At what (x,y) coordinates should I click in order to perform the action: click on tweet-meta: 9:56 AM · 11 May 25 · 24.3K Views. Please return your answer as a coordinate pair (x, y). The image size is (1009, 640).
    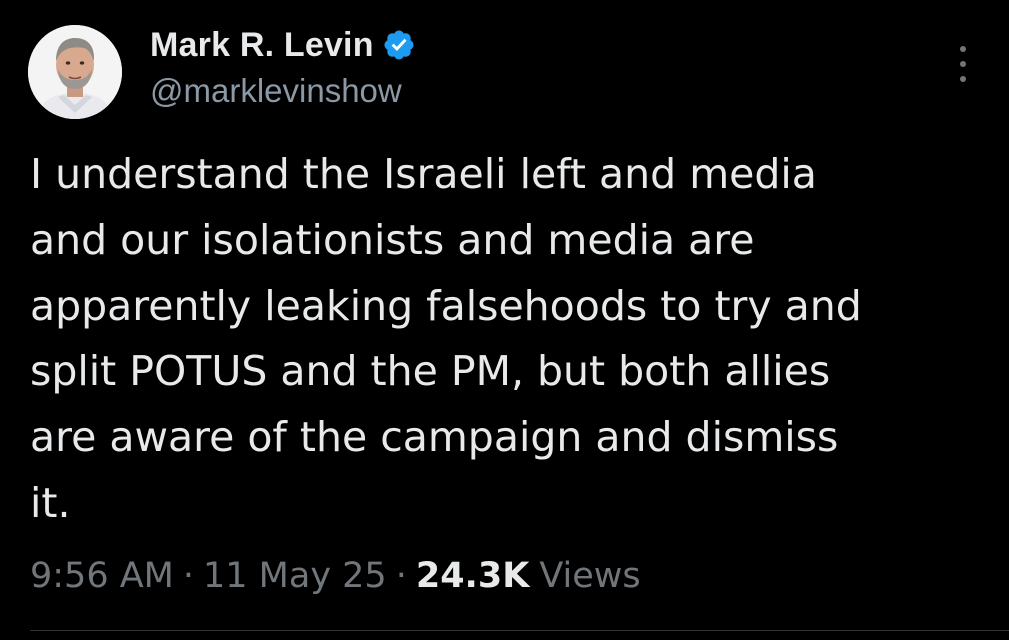
    Looking at the image, I should click on (335, 576).